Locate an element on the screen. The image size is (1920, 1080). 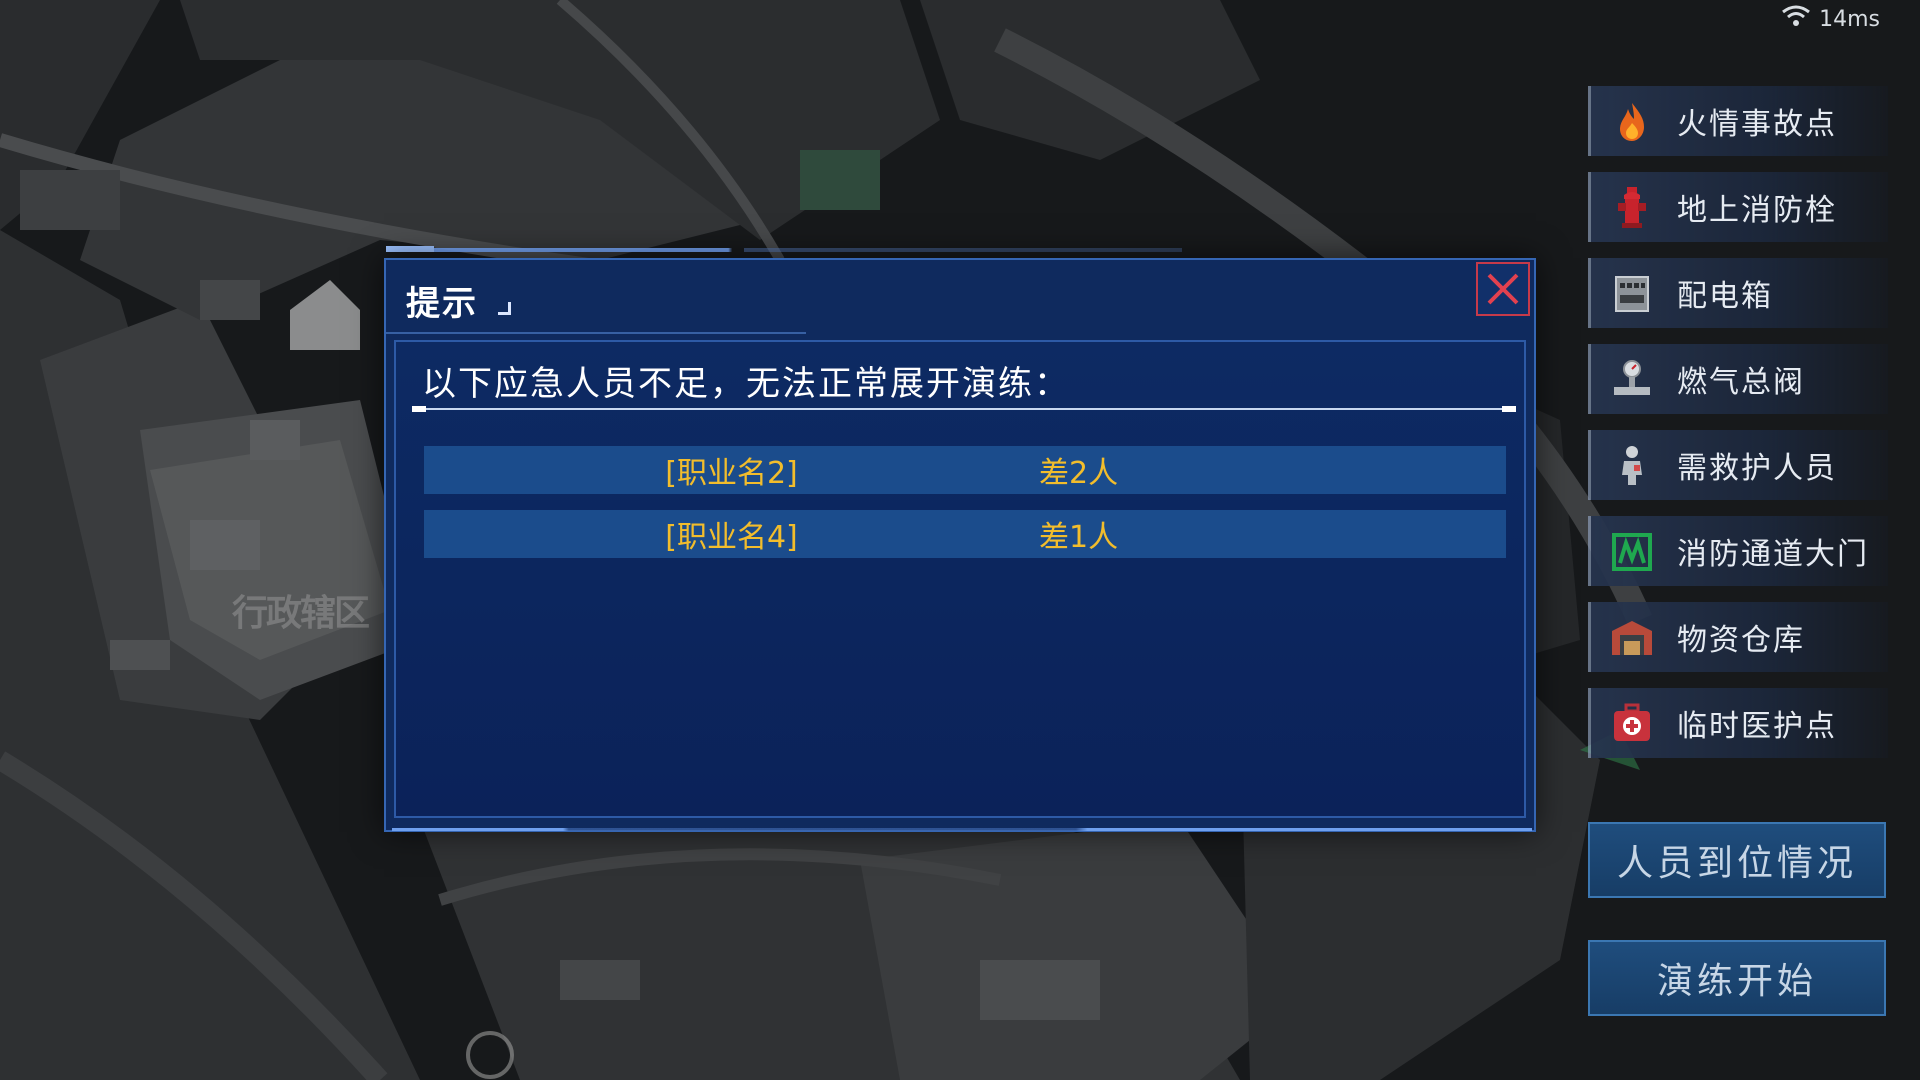
list-item: [职业名2] 差2人 is located at coordinates (965, 470).